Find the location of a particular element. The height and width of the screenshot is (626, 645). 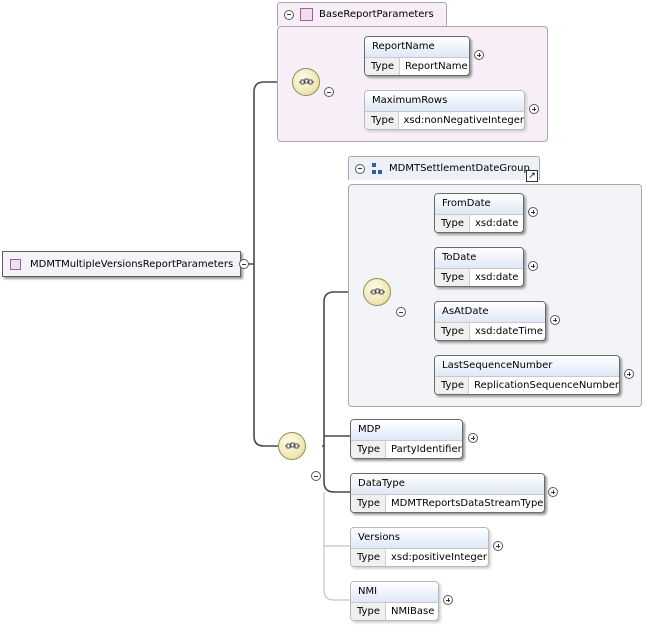

element-name: Versions is located at coordinates (419, 538).